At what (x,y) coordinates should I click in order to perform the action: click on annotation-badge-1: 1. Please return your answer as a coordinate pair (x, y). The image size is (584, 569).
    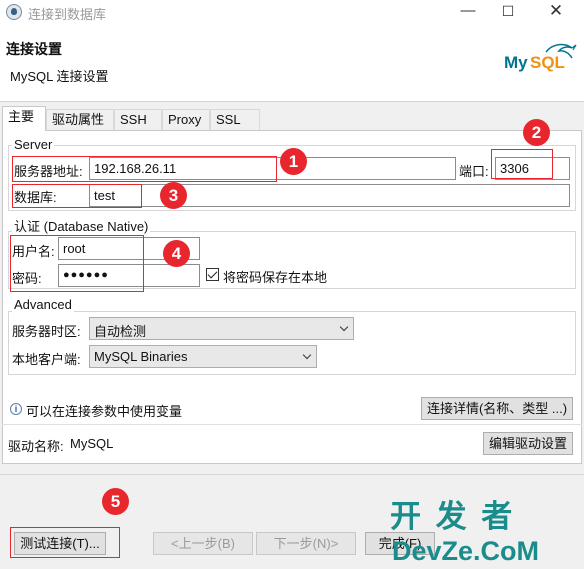
    Looking at the image, I should click on (293, 161).